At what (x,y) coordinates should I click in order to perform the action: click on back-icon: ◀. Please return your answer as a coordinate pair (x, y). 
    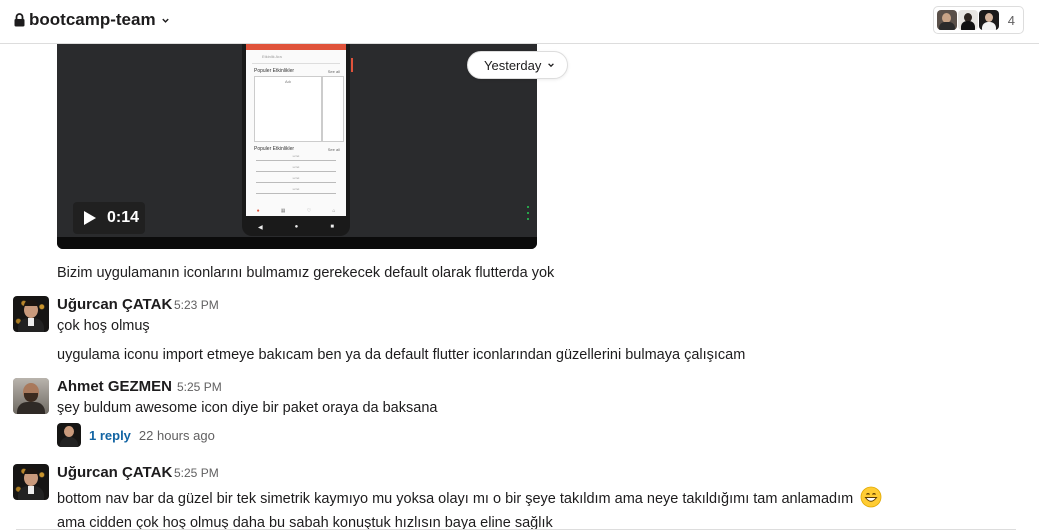
    Looking at the image, I should click on (260, 227).